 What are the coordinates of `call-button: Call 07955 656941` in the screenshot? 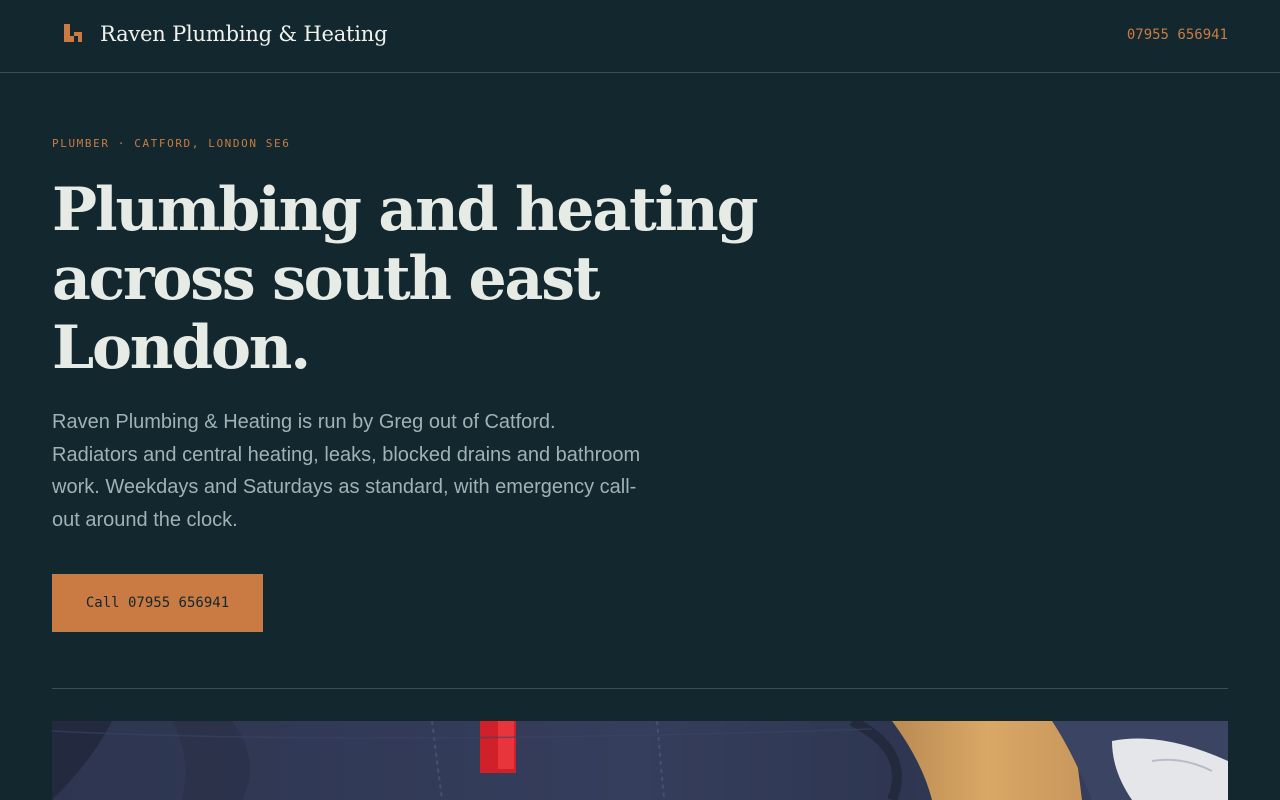 It's located at (157, 603).